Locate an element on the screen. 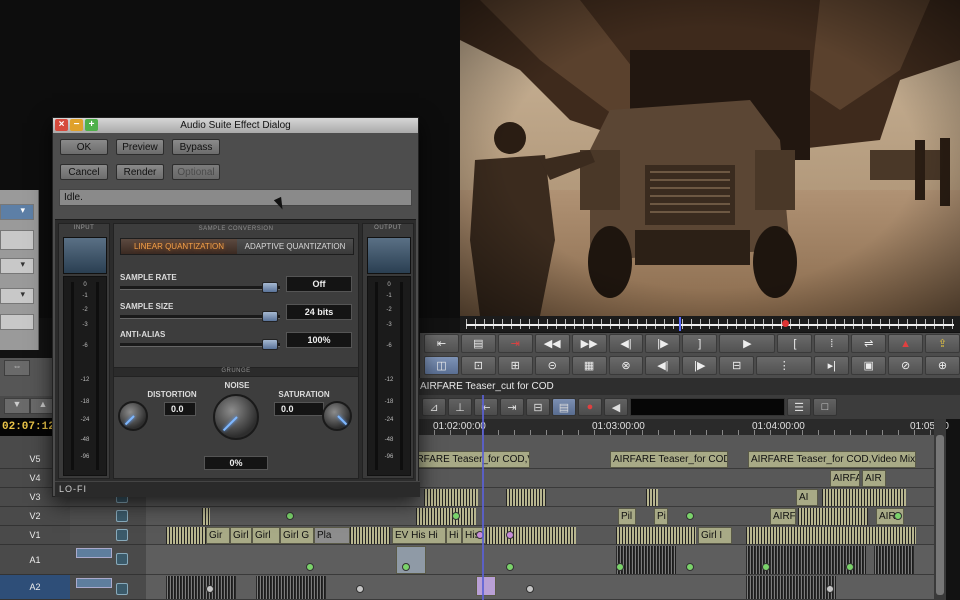  tool-button-8: |▶ is located at coordinates (700, 365).